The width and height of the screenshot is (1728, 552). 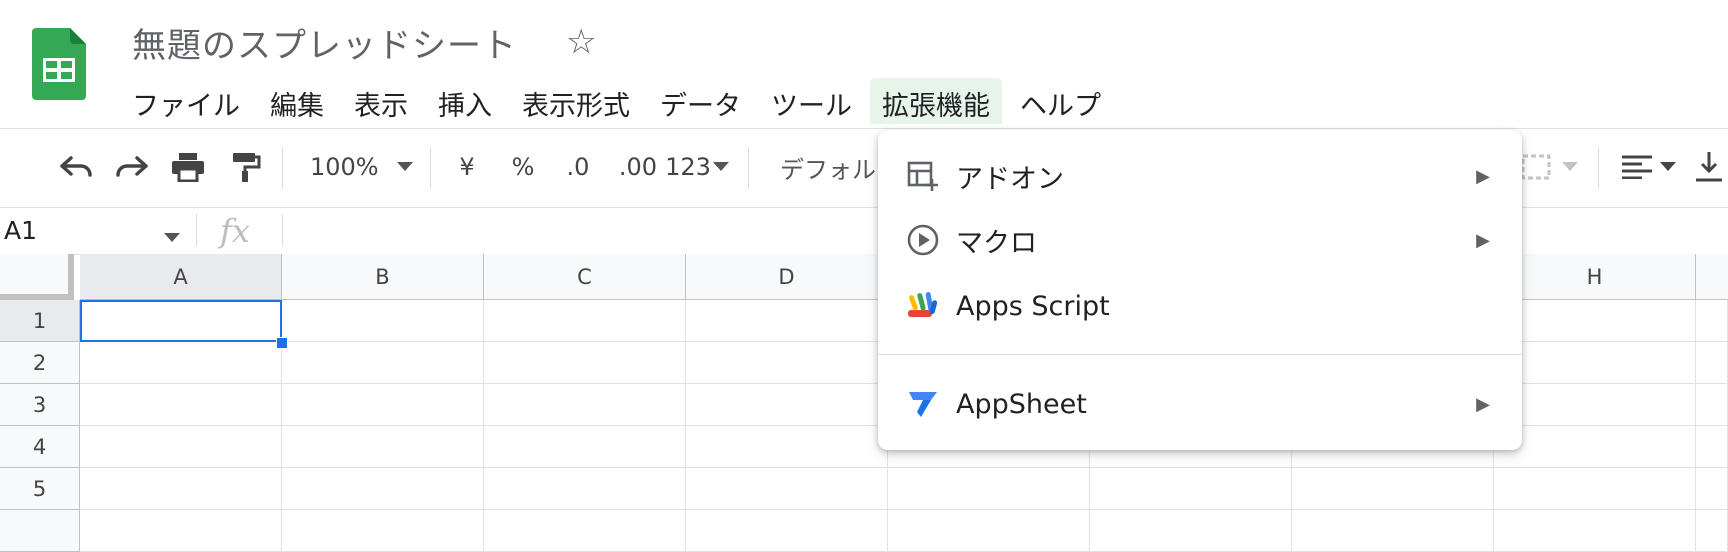 What do you see at coordinates (188, 167) in the screenshot?
I see `print-icon` at bounding box center [188, 167].